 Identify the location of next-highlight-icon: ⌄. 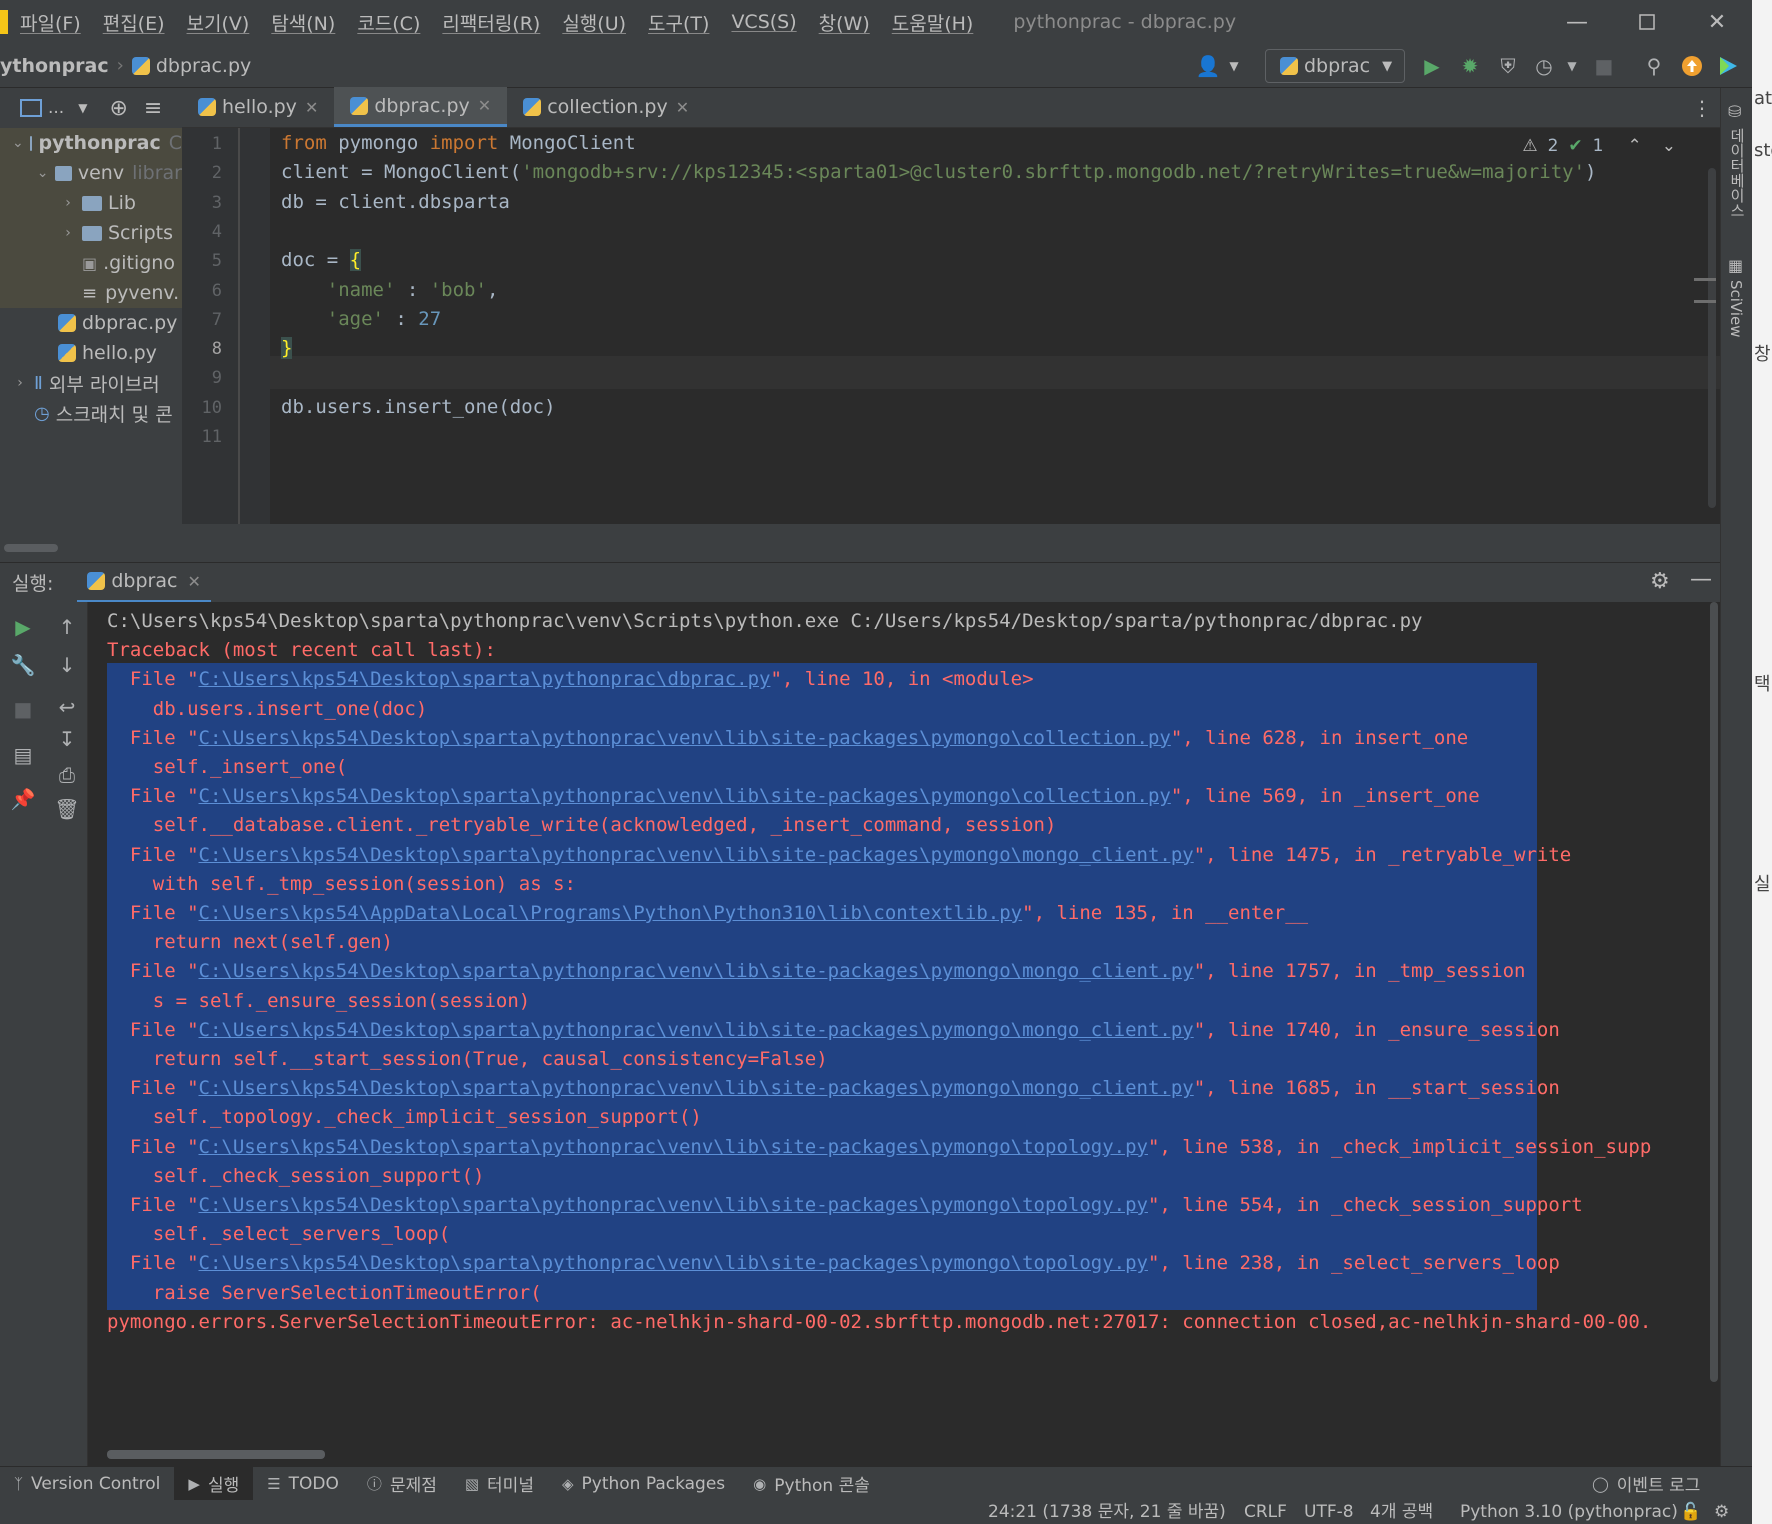
(1669, 146).